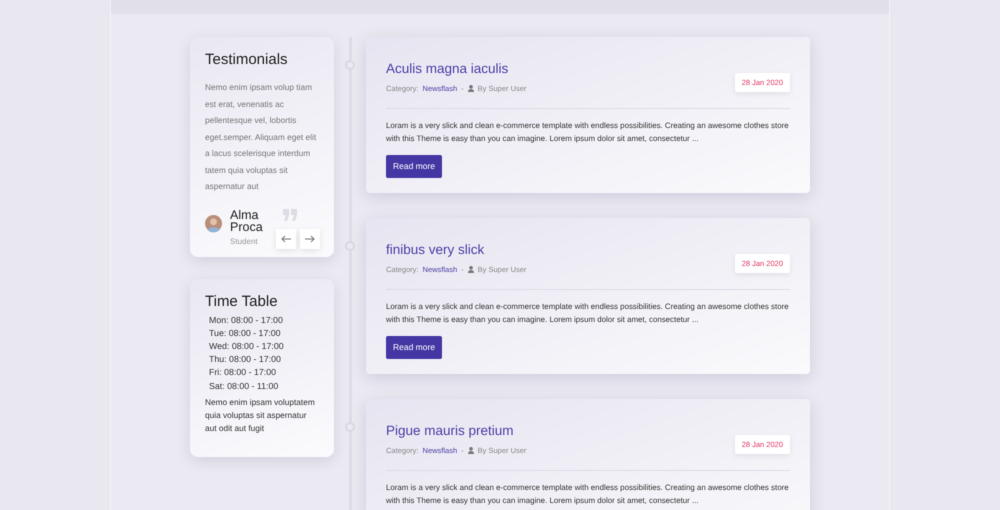 The image size is (1000, 510). I want to click on next-button, so click(310, 238).